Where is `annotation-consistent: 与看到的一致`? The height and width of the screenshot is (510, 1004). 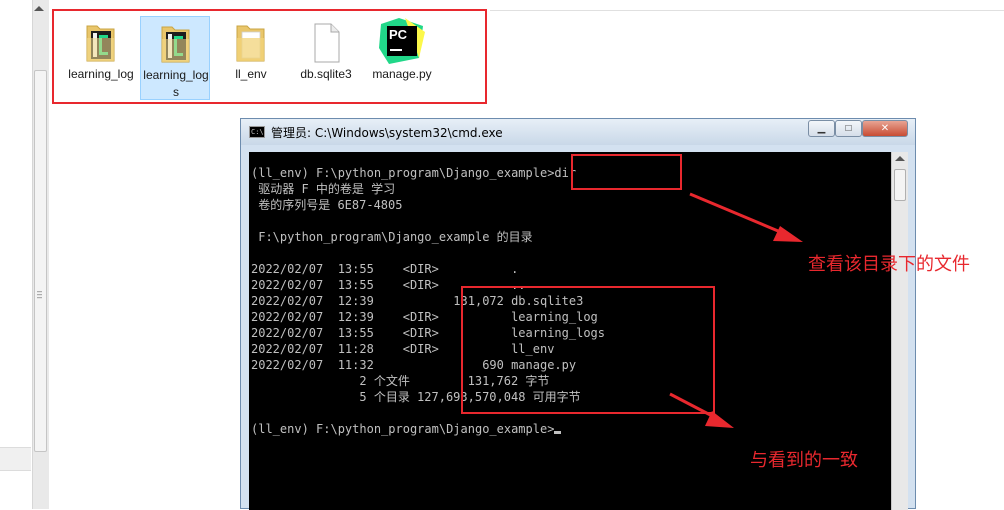
annotation-consistent: 与看到的一致 is located at coordinates (804, 460).